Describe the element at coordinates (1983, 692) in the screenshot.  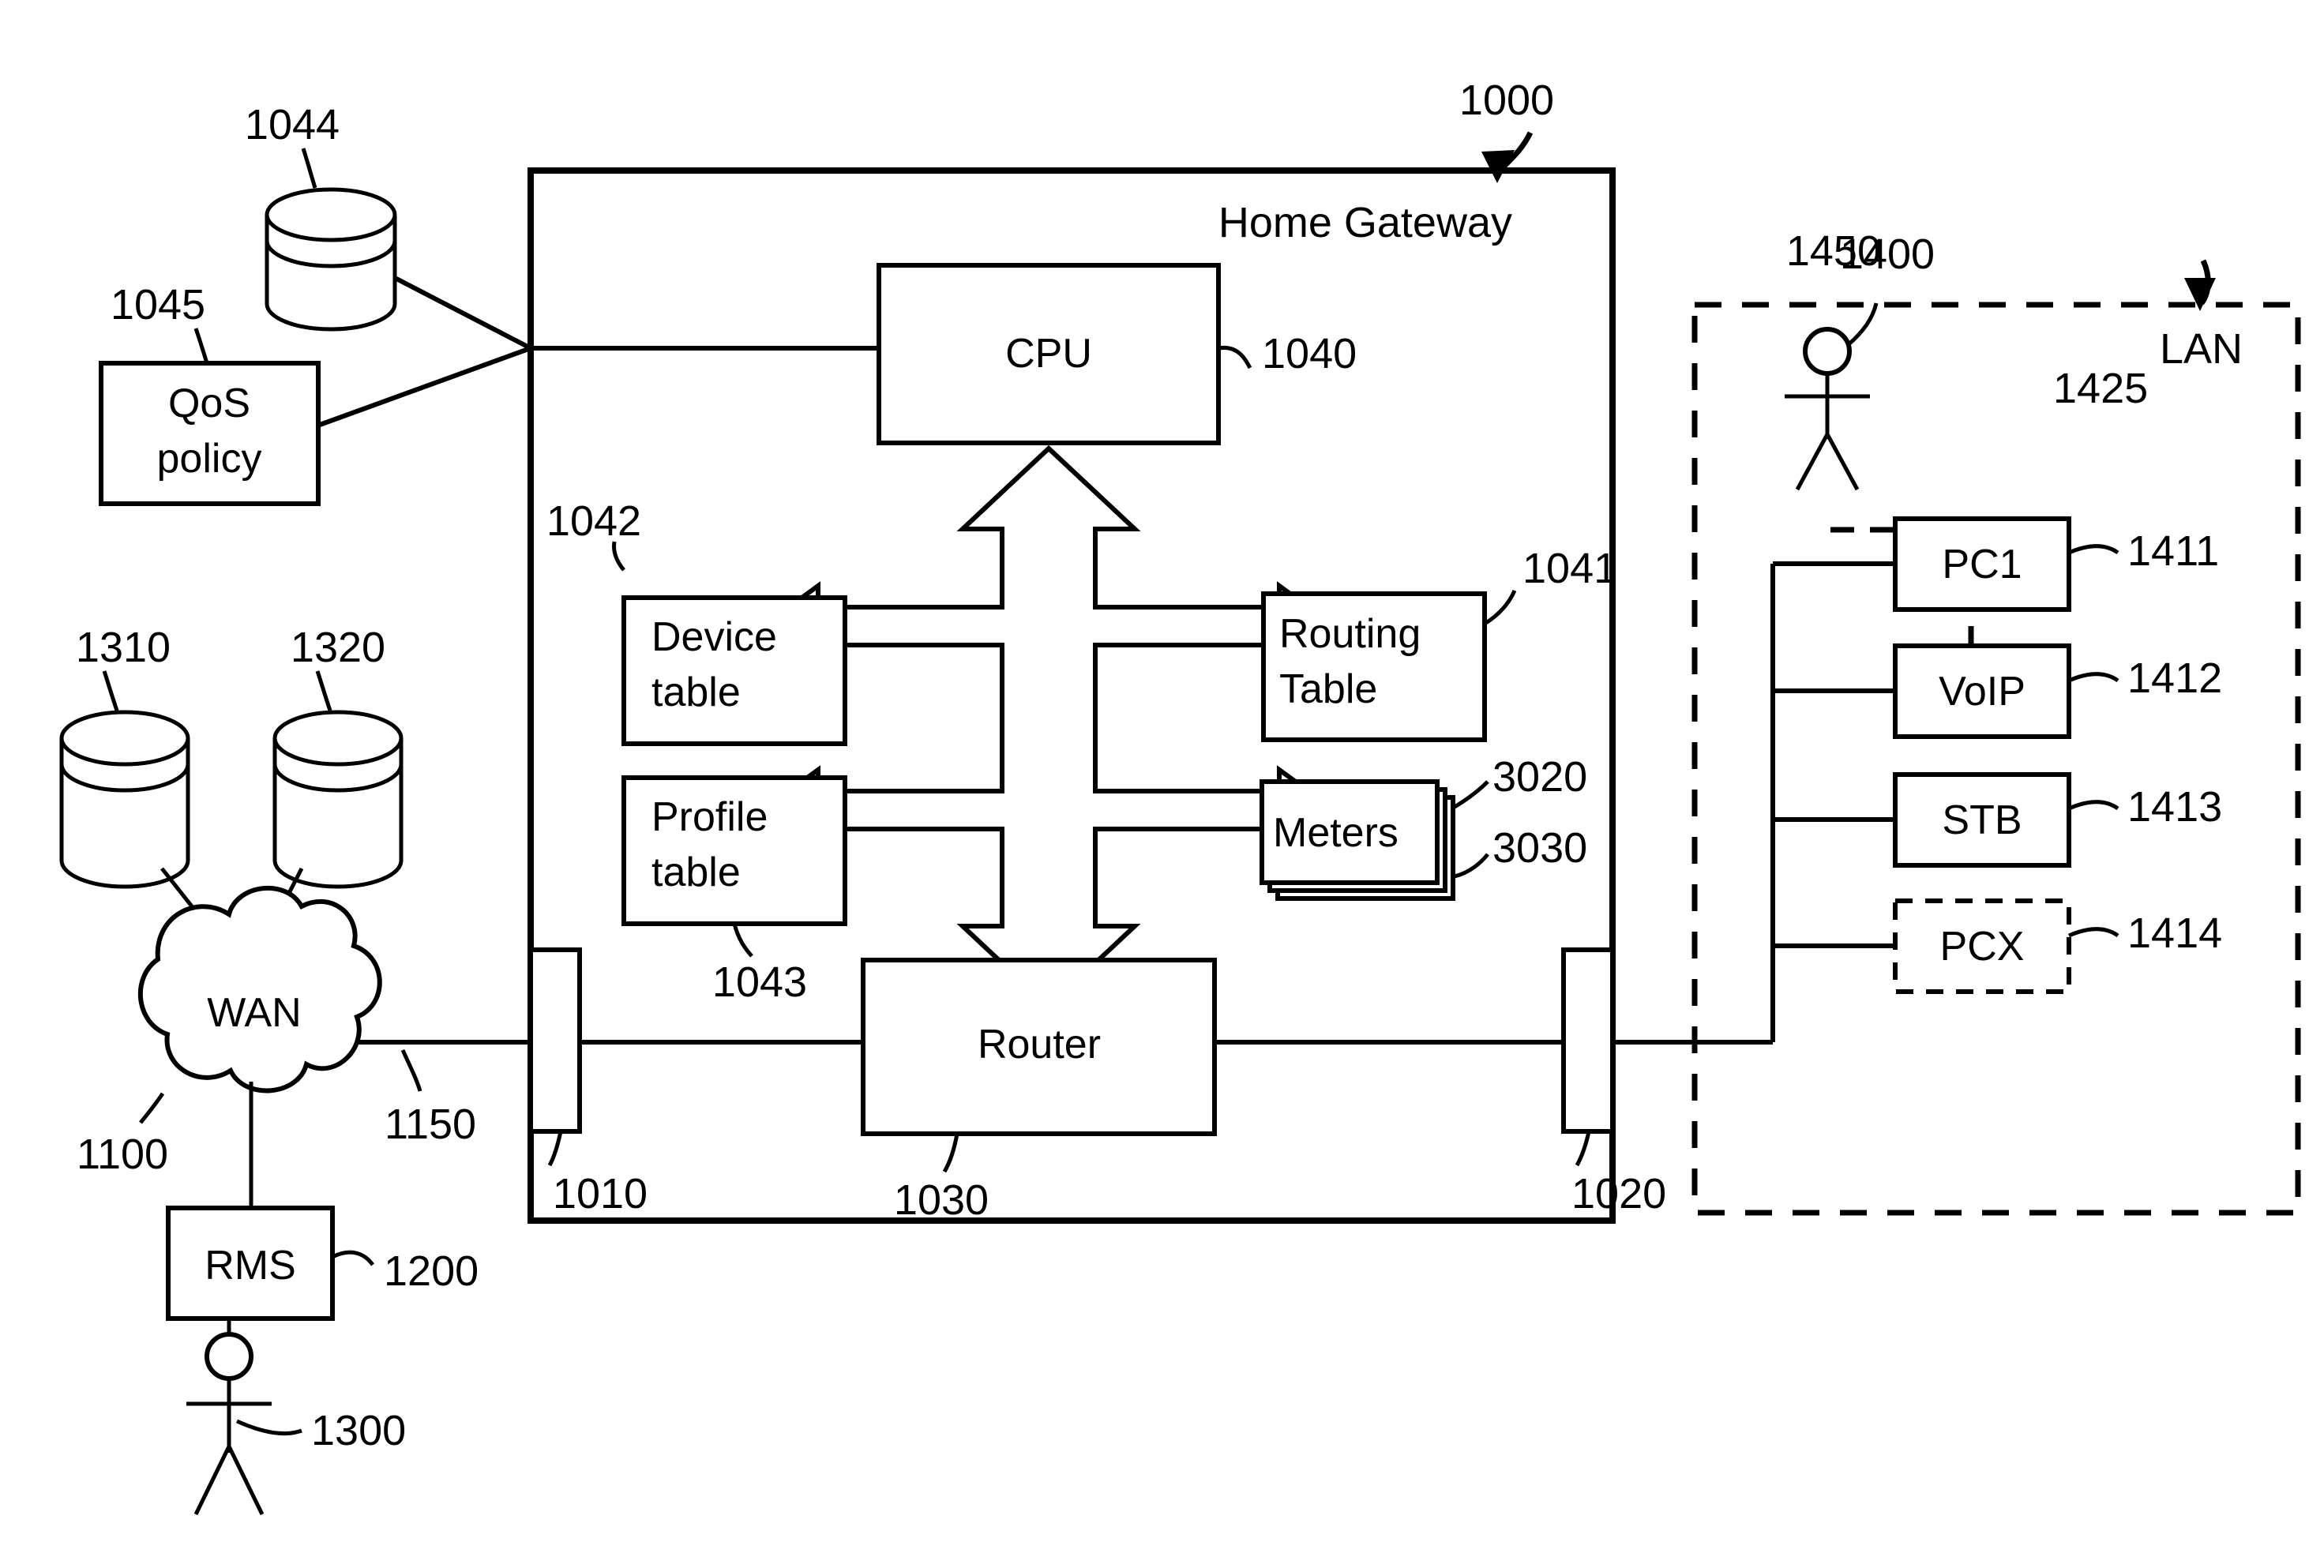
I see `lan-device-label-voip: VoIP` at that location.